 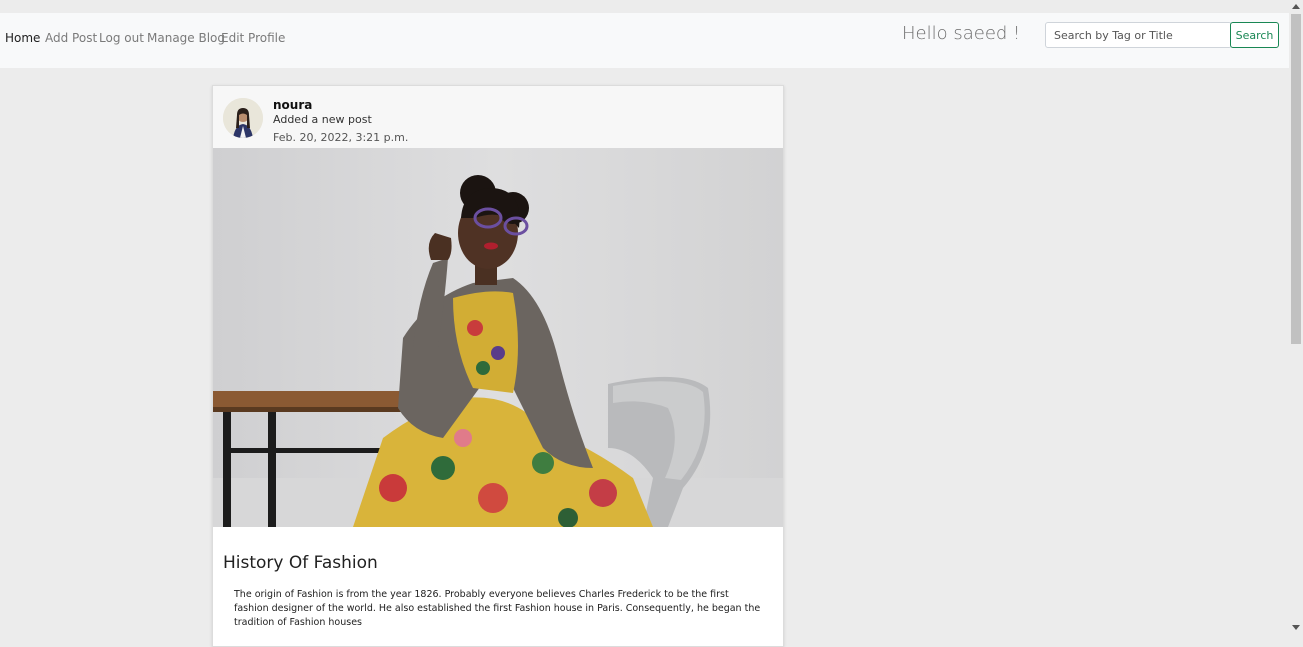 I want to click on greeting-text: Hello saeed !, so click(x=961, y=33).